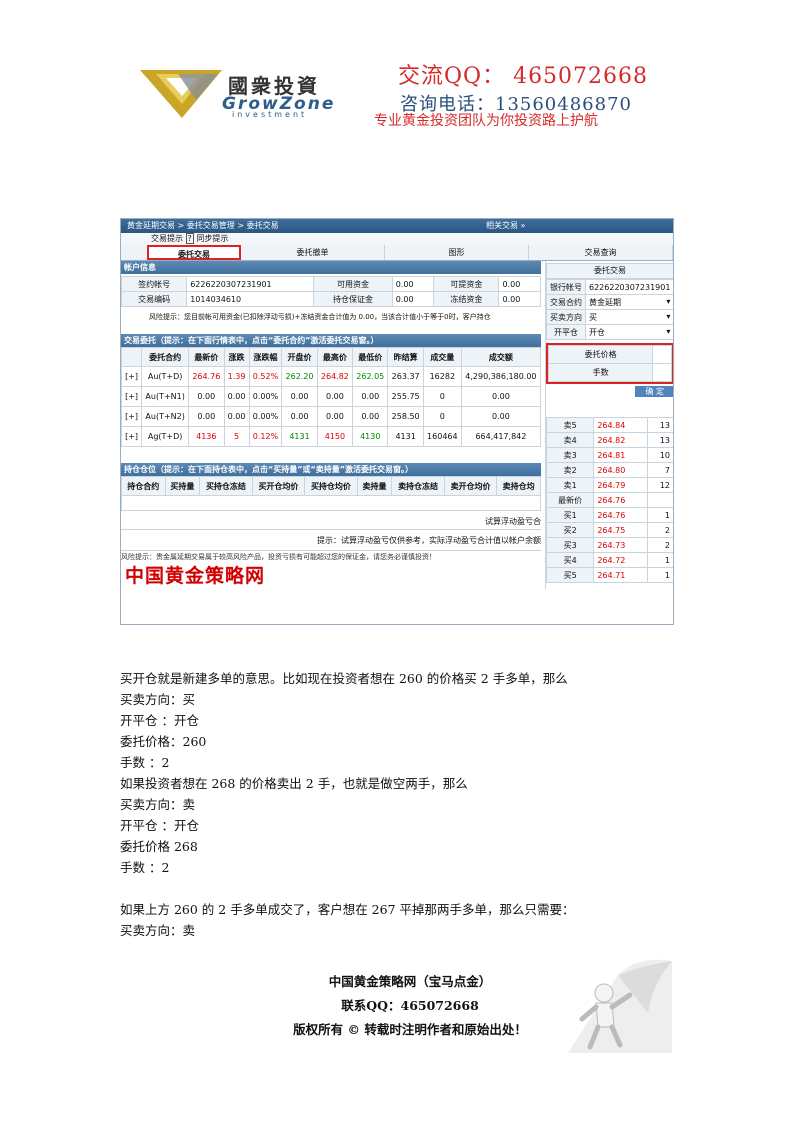 This screenshot has height=1123, width=794. I want to click on contract-select: 黄金延期 ▾, so click(628, 302).